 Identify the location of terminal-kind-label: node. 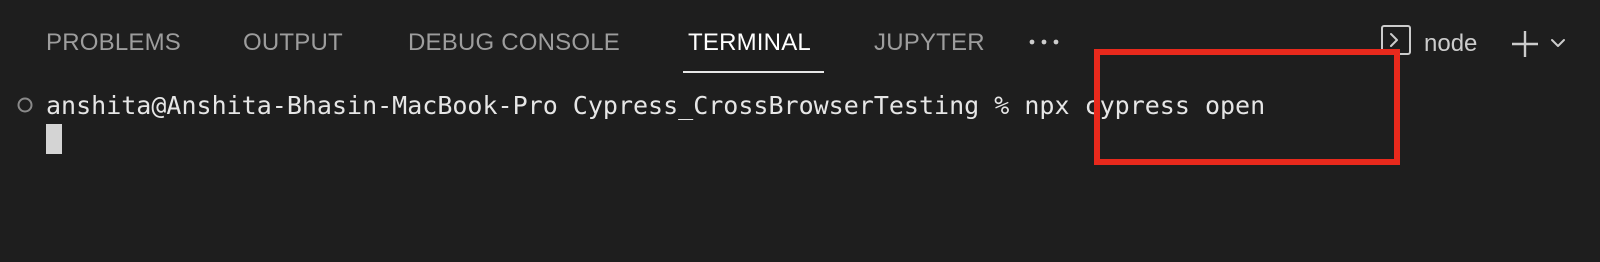
(1450, 44).